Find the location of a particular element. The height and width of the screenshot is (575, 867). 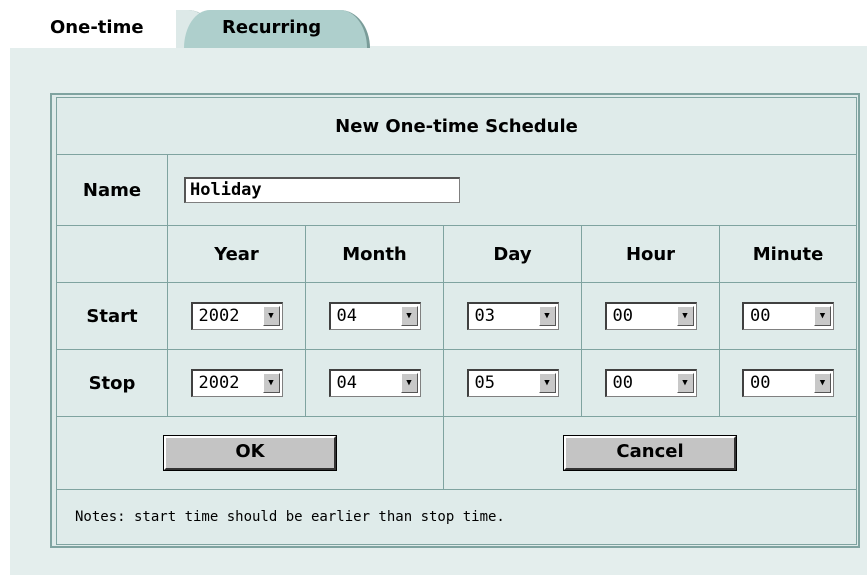

column-header-minute: Minute is located at coordinates (788, 254).